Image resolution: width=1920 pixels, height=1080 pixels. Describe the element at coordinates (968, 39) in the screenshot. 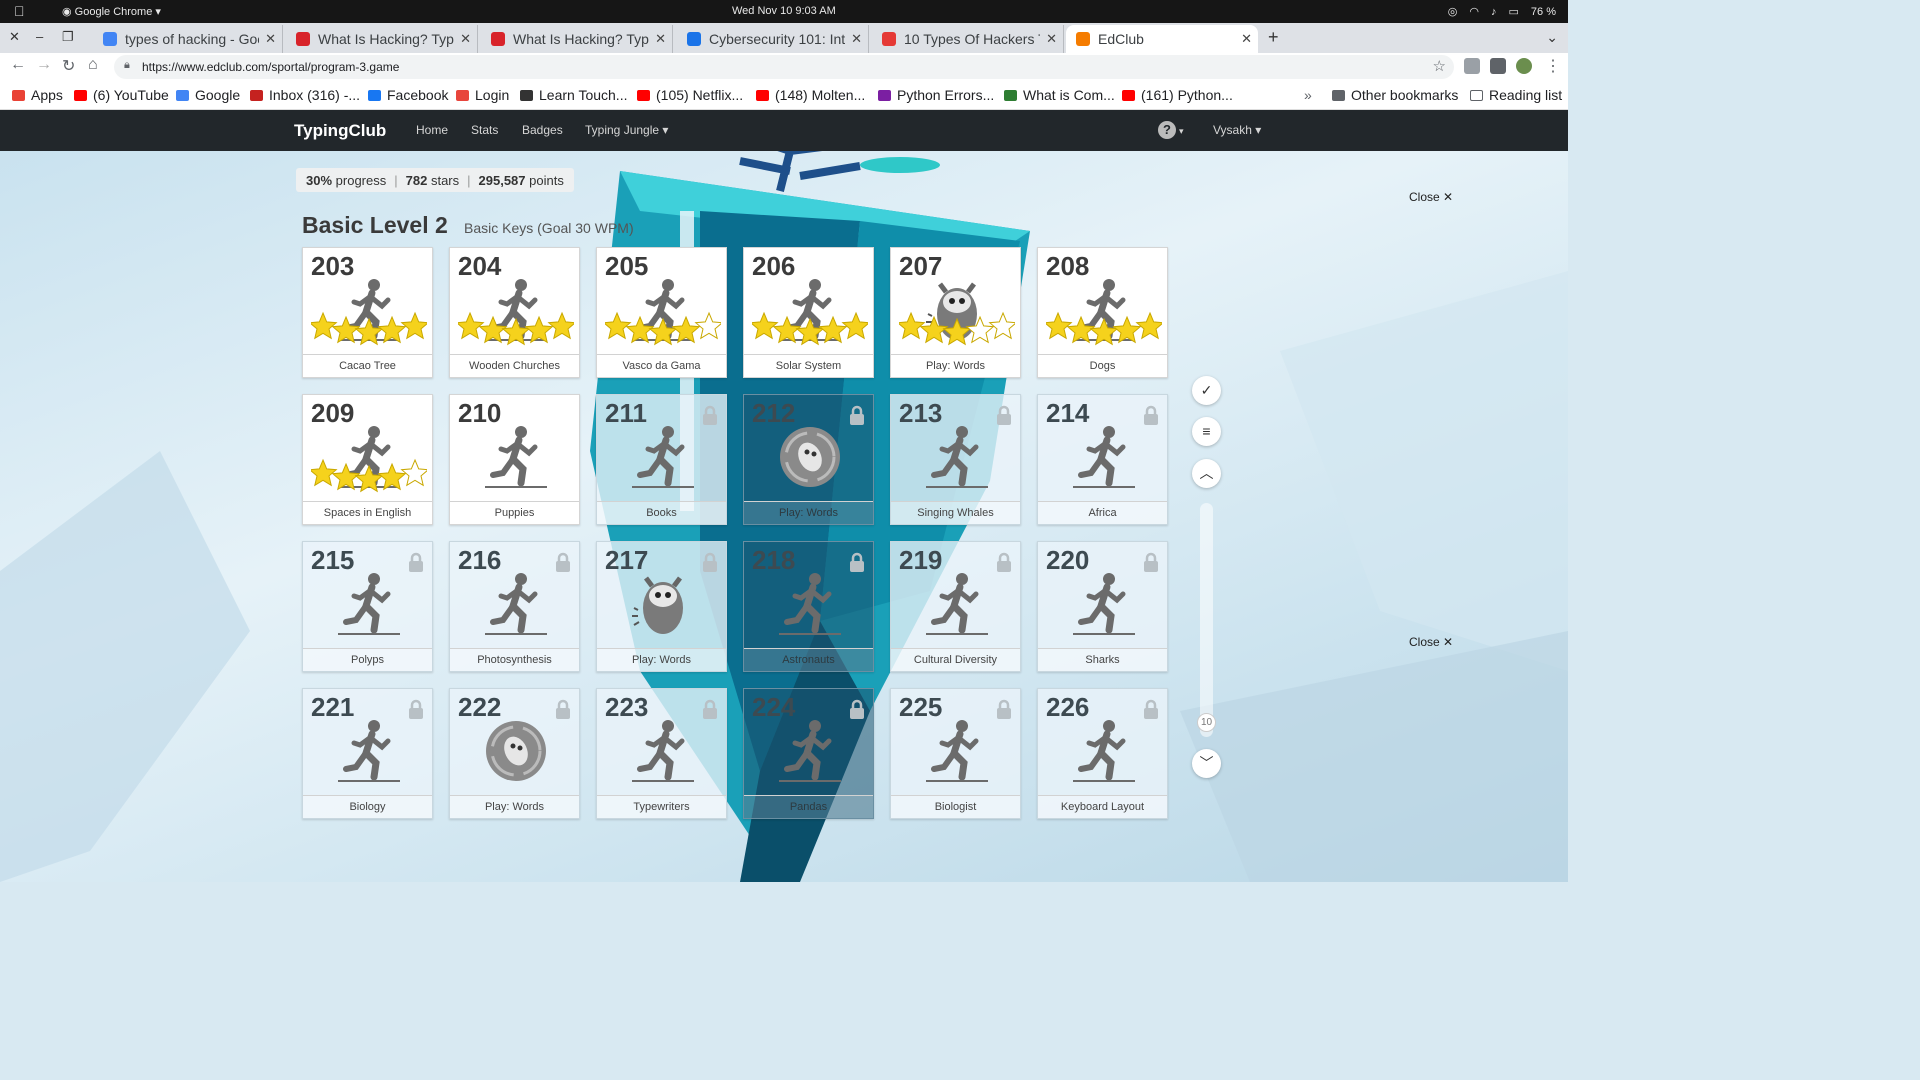

I see `browser-tab-4: 10 Types Of Hackers To K ✕` at that location.